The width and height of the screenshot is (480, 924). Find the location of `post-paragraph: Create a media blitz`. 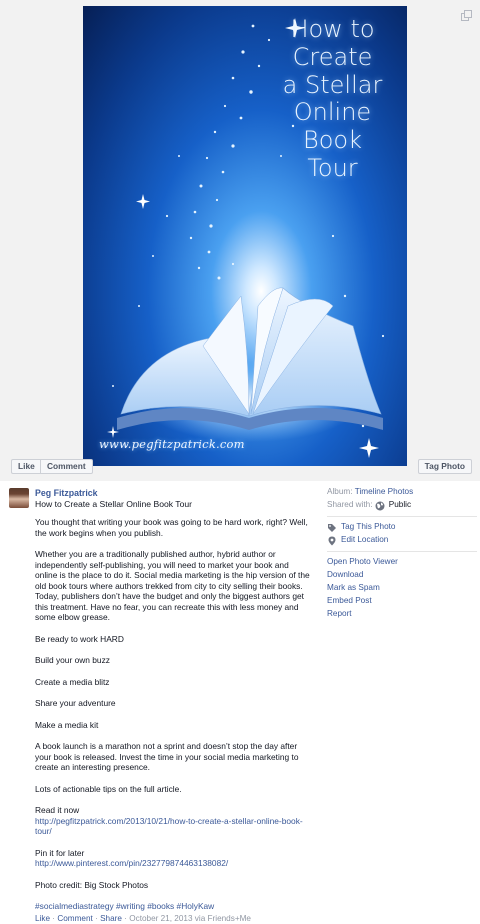

post-paragraph: Create a media blitz is located at coordinates (72, 681).